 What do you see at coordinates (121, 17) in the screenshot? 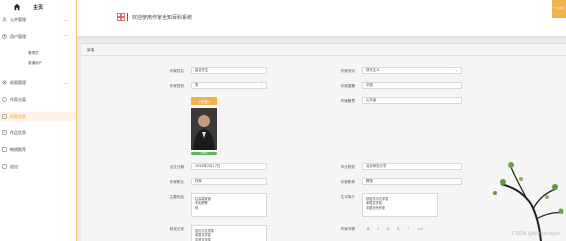
I see `grid-icon` at bounding box center [121, 17].